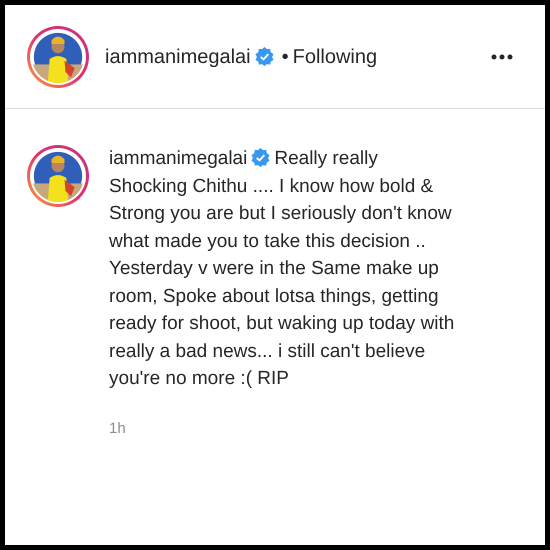 This screenshot has width=550, height=550. Describe the element at coordinates (502, 57) in the screenshot. I see `more-options-icon` at that location.